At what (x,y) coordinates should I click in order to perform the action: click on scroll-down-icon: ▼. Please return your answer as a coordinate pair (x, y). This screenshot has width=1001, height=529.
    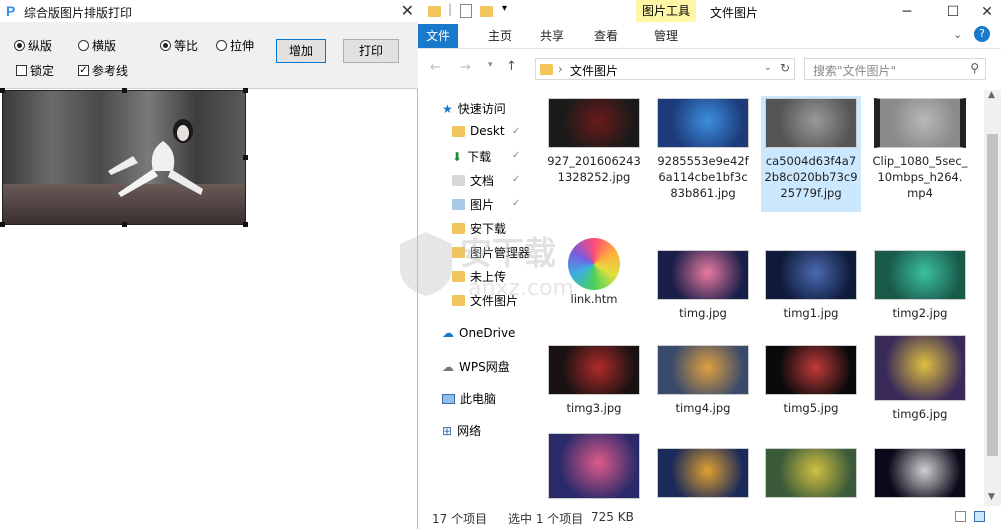
    Looking at the image, I should click on (991, 497).